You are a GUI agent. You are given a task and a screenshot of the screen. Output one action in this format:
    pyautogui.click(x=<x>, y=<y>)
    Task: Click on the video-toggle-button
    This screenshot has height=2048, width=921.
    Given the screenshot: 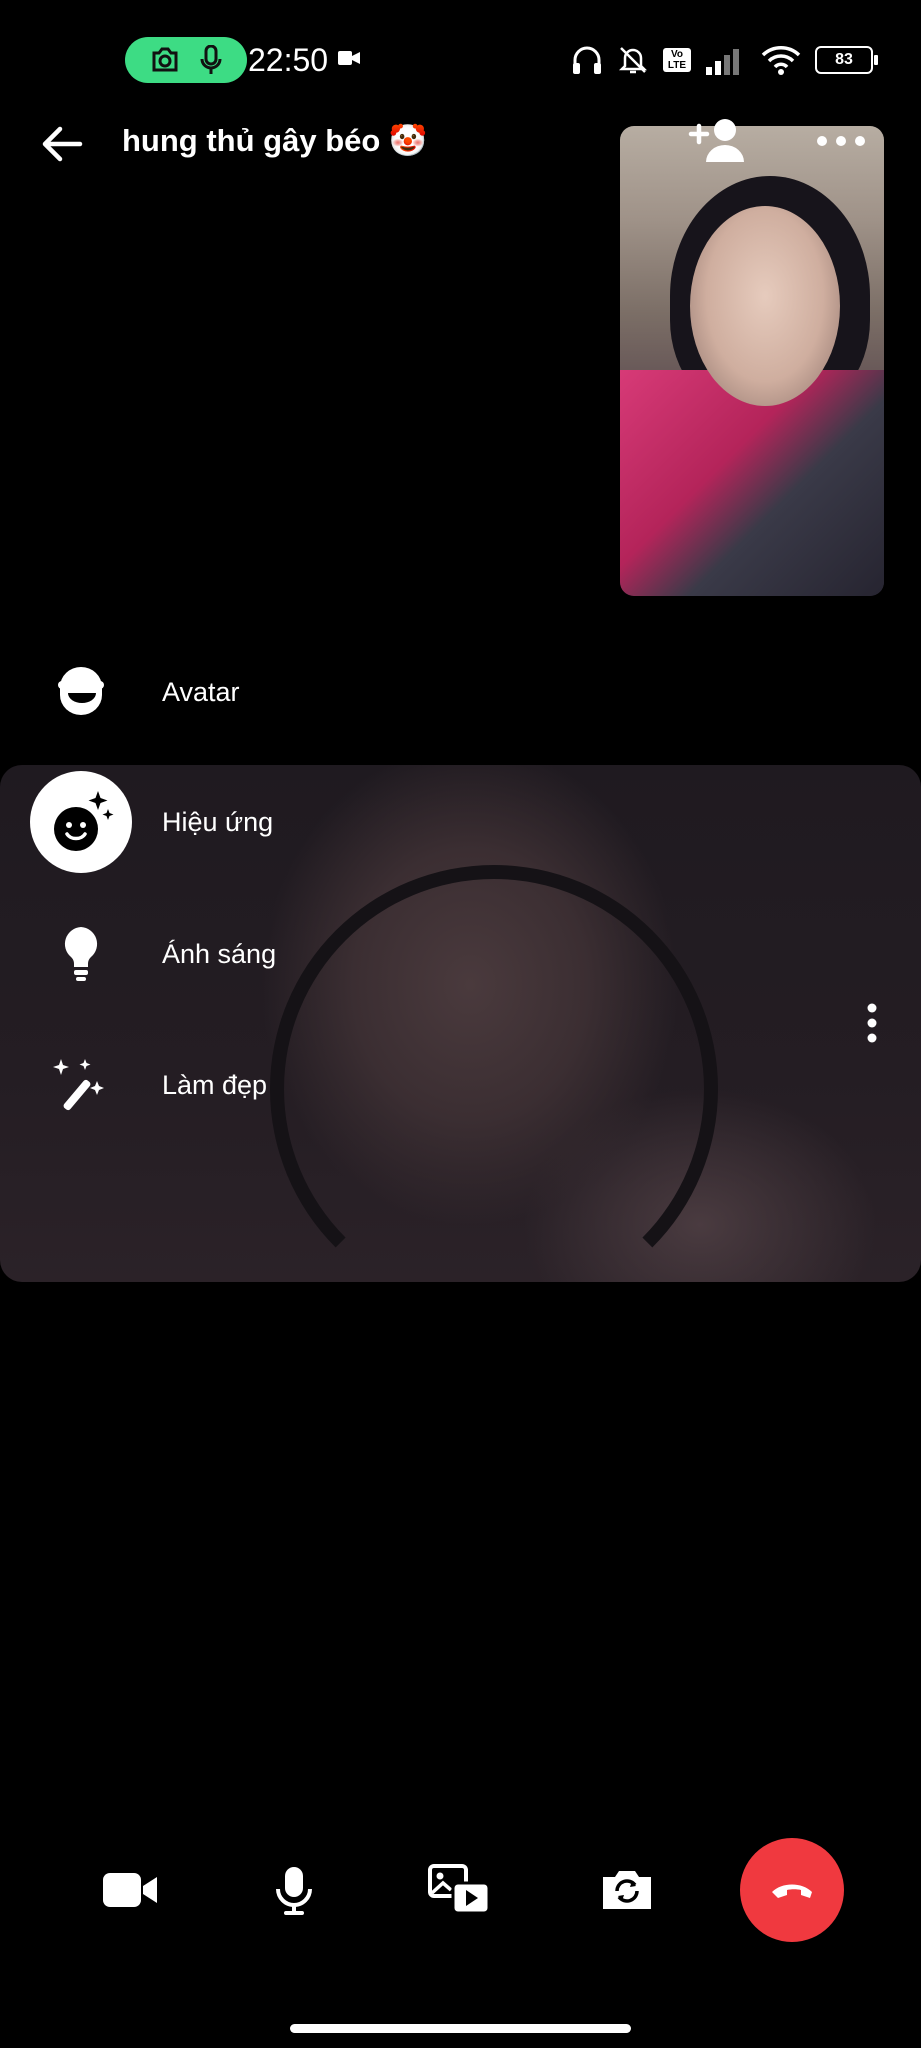 What is the action you would take?
    pyautogui.click(x=130, y=1890)
    